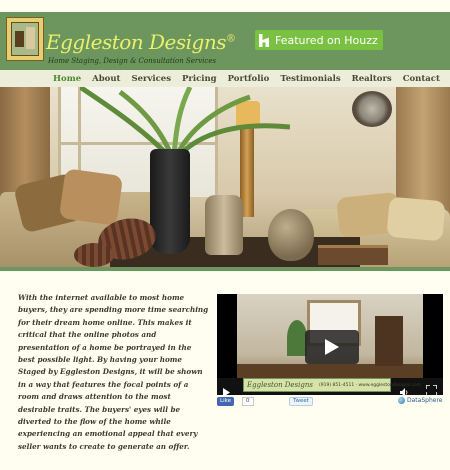 The width and height of the screenshot is (450, 470). What do you see at coordinates (280, 385) in the screenshot?
I see `video-logo-title: Eggleston Designs` at bounding box center [280, 385].